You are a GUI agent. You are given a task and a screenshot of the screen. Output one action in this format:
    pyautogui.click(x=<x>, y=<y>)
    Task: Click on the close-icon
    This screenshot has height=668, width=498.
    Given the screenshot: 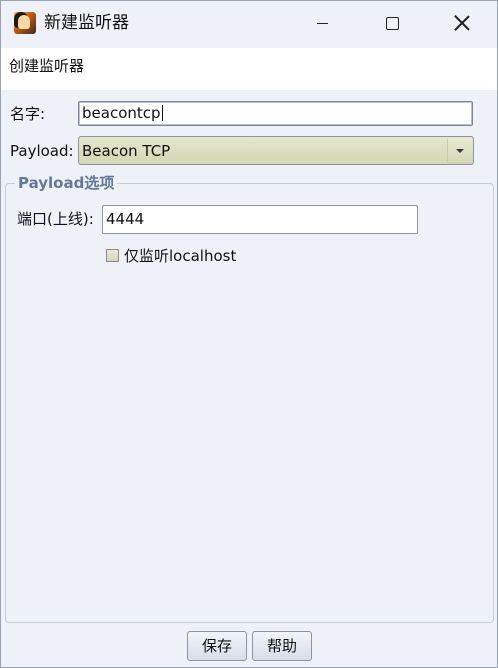 What is the action you would take?
    pyautogui.click(x=462, y=23)
    